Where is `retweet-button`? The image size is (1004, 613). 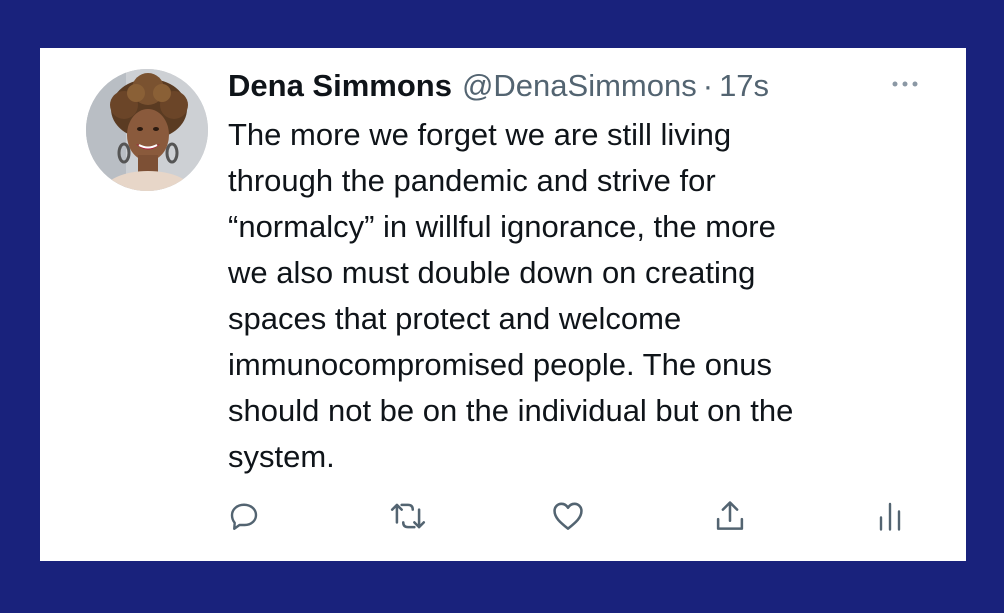
retweet-button is located at coordinates (408, 516).